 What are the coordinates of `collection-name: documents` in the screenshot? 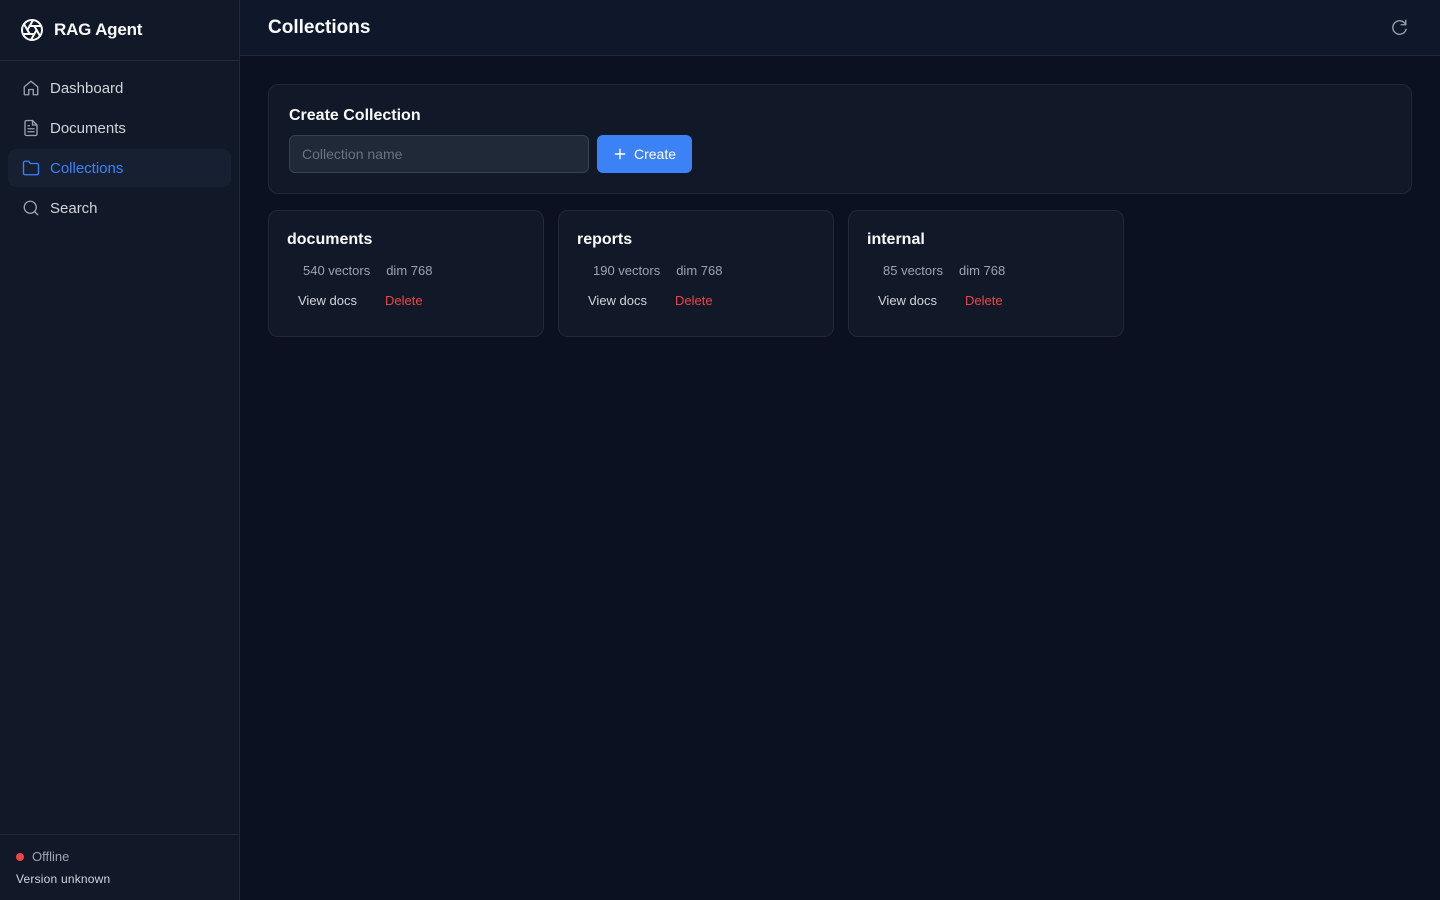 It's located at (330, 239).